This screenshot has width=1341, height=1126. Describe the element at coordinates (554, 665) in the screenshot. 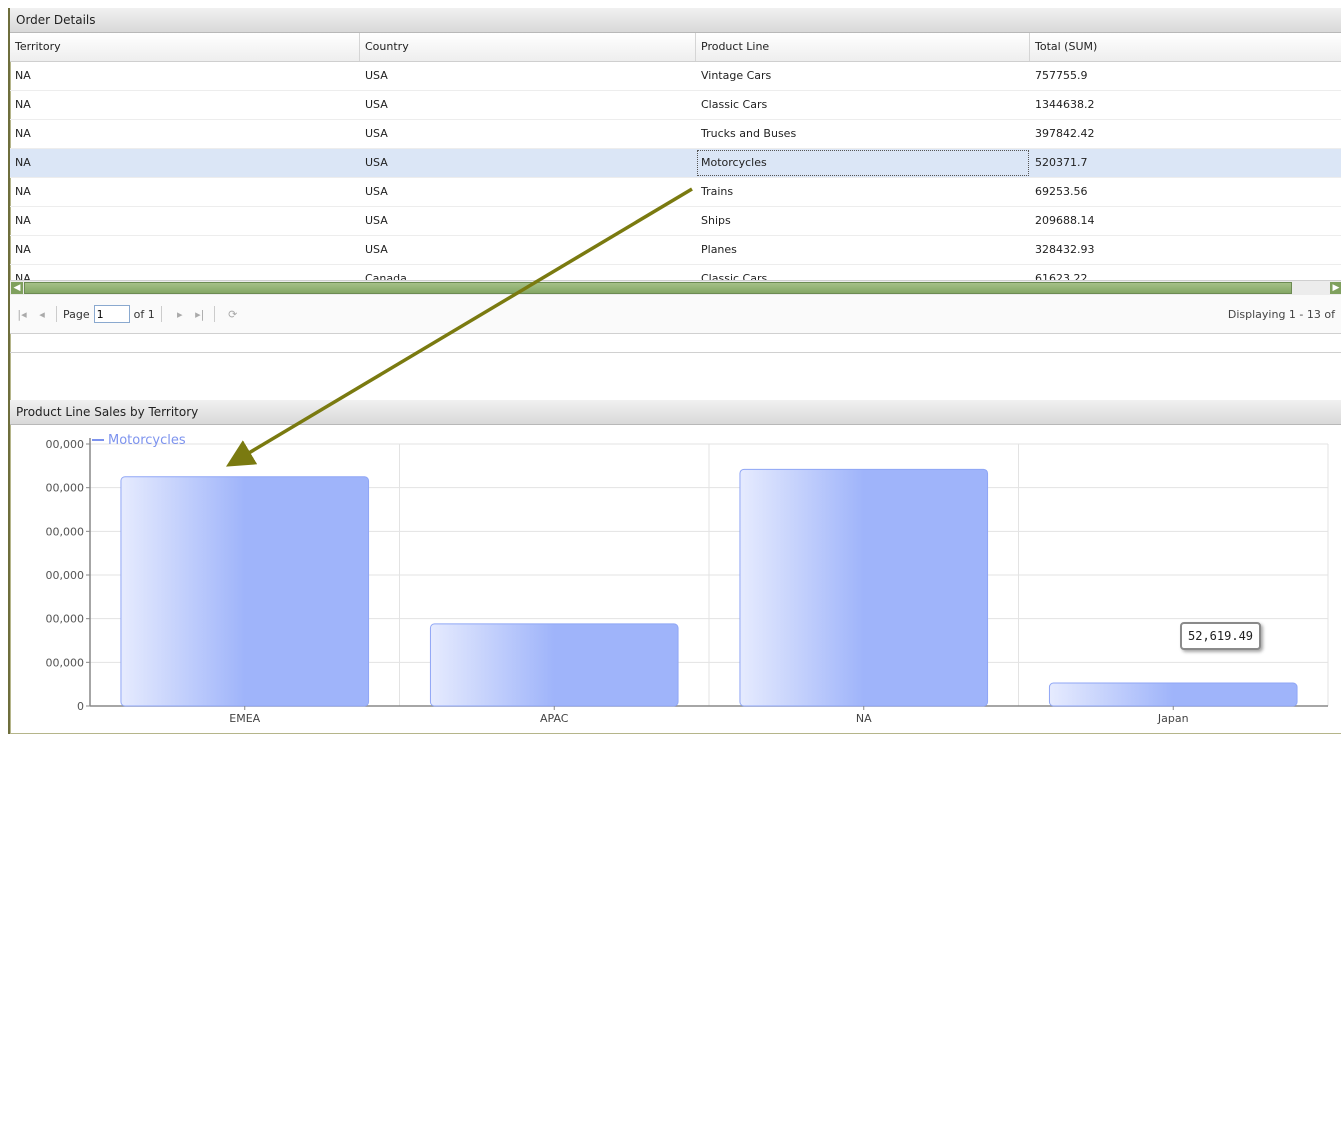

I see `bar-apac` at that location.